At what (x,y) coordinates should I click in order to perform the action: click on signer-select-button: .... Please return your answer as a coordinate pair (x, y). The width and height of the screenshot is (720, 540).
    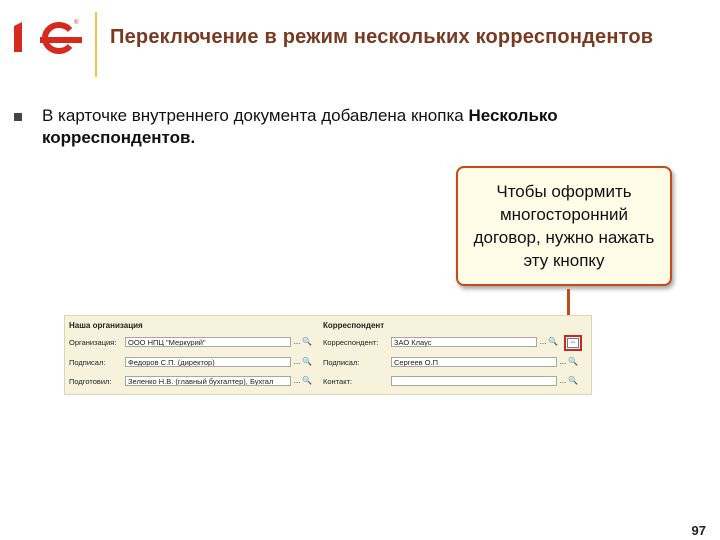
    Looking at the image, I should click on (297, 362).